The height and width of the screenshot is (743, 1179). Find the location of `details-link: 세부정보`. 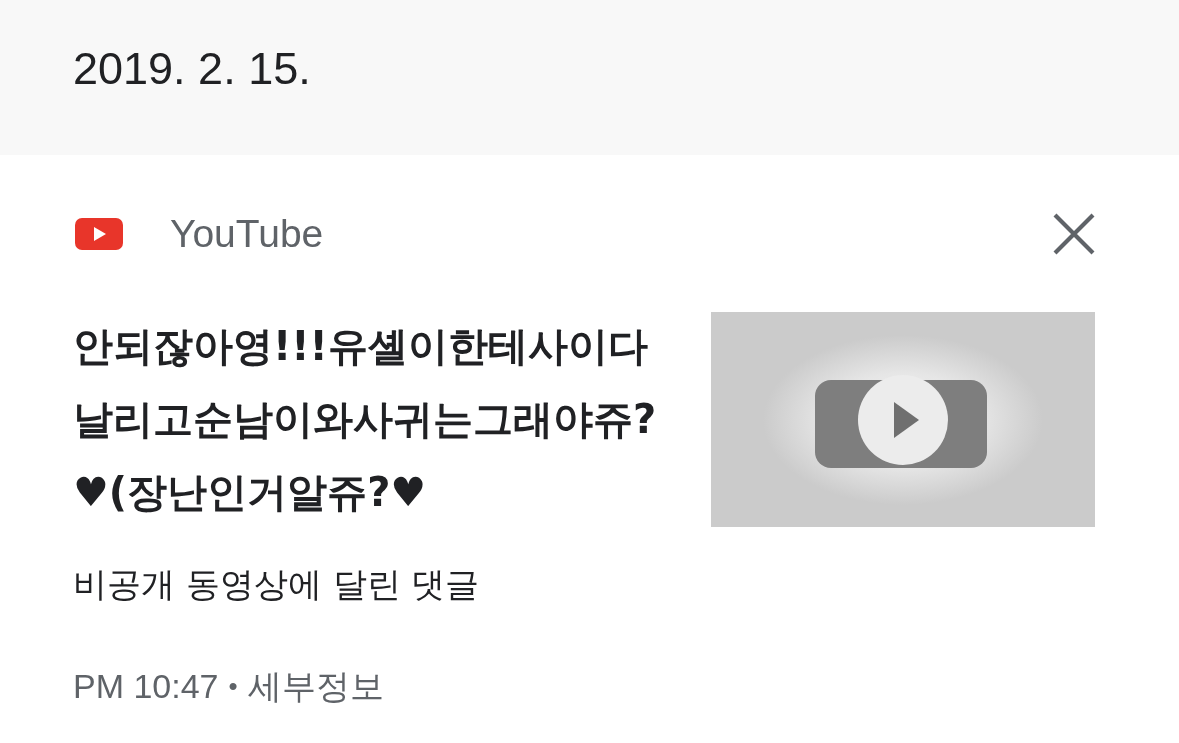

details-link: 세부정보 is located at coordinates (315, 686).